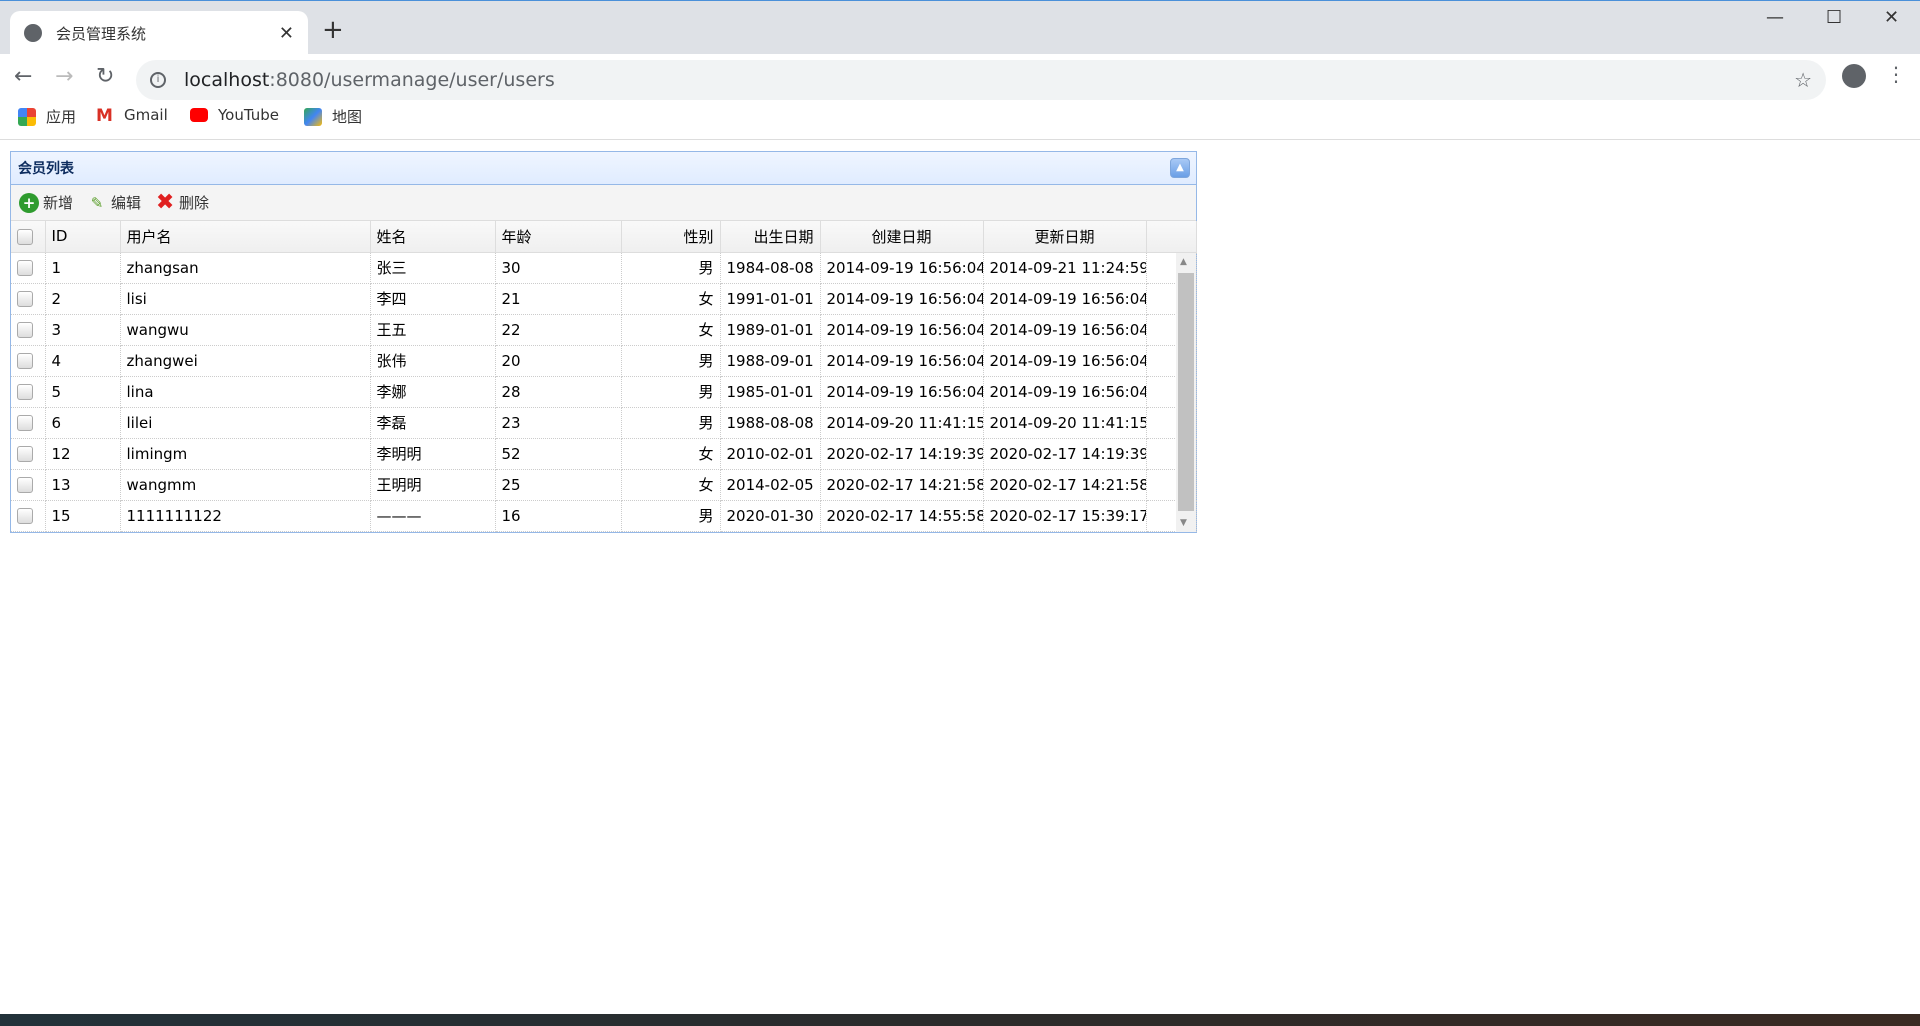  What do you see at coordinates (83, 392) in the screenshot?
I see `cell-id: 5` at bounding box center [83, 392].